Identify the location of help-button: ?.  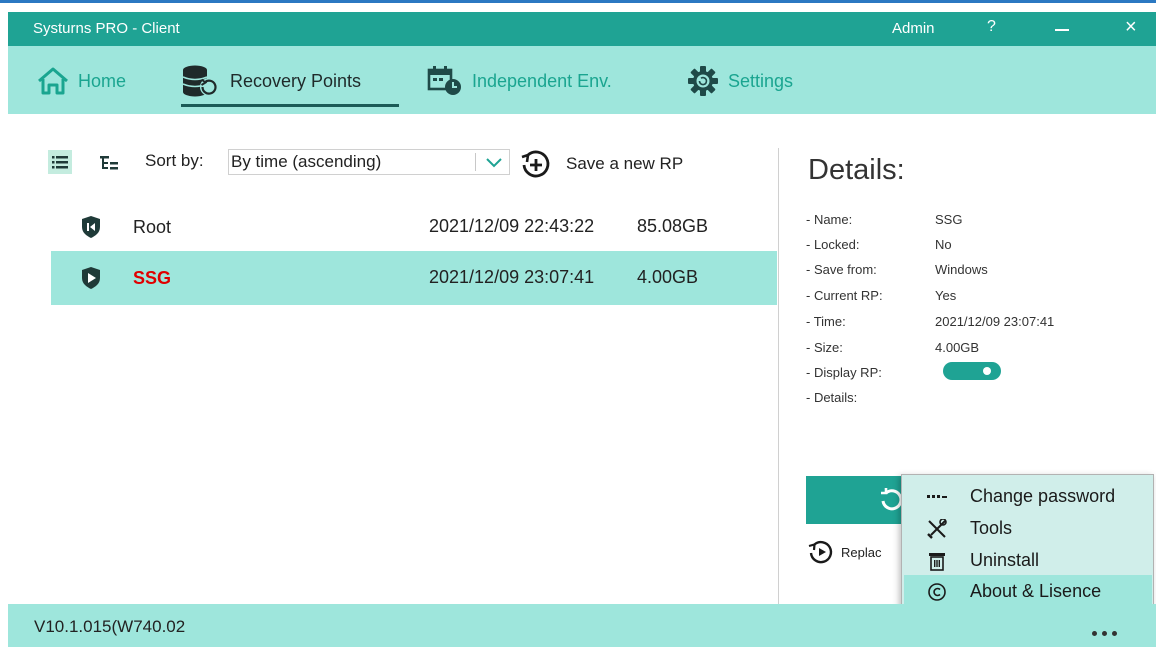
(991, 27).